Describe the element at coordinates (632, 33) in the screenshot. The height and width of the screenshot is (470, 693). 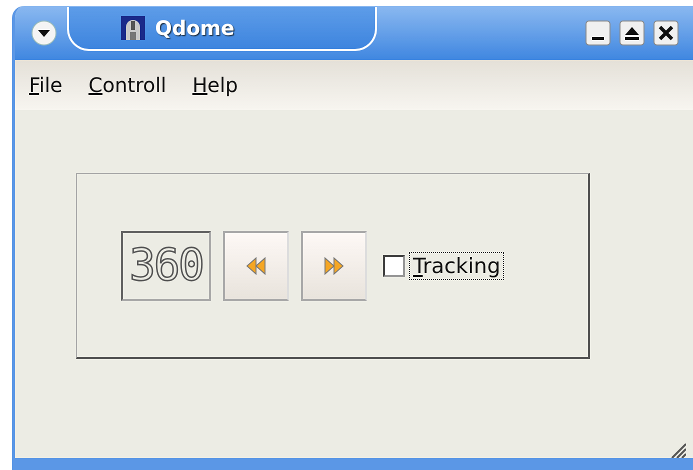
I see `maximize-icon` at that location.